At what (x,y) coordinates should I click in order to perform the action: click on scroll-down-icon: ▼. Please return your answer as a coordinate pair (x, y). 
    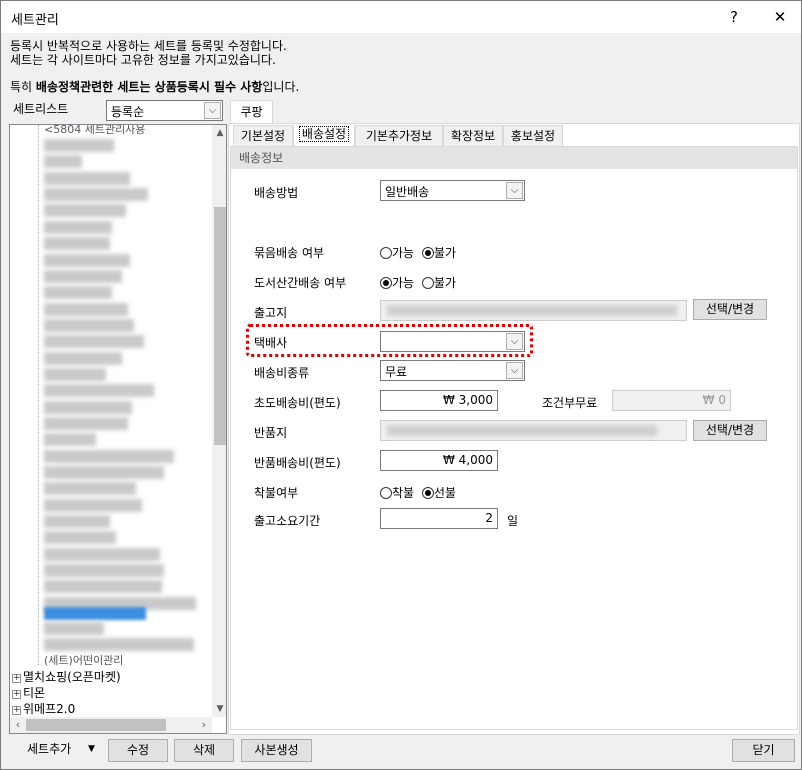
    Looking at the image, I should click on (219, 709).